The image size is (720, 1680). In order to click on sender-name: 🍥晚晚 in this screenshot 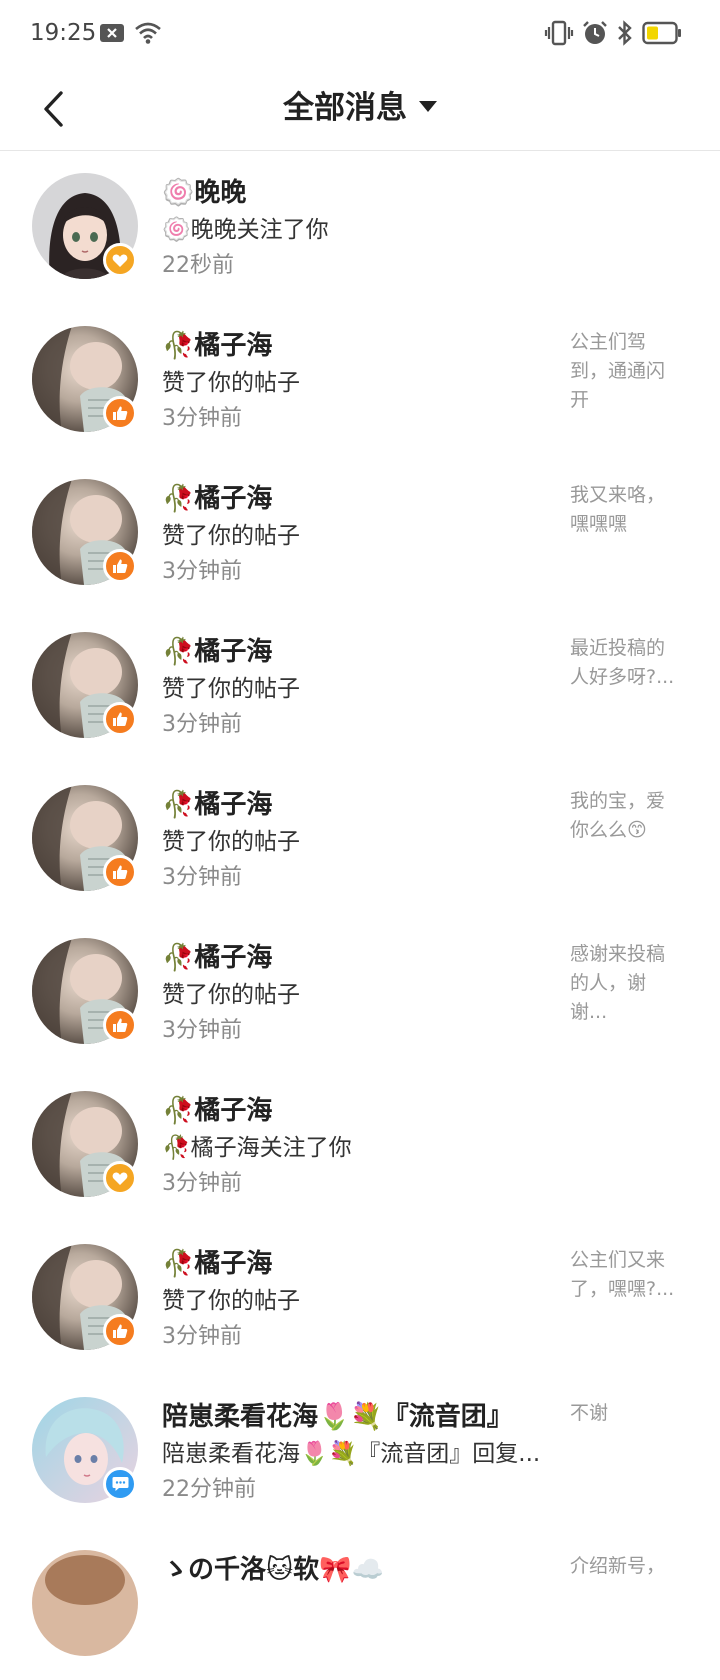, I will do `click(204, 190)`.